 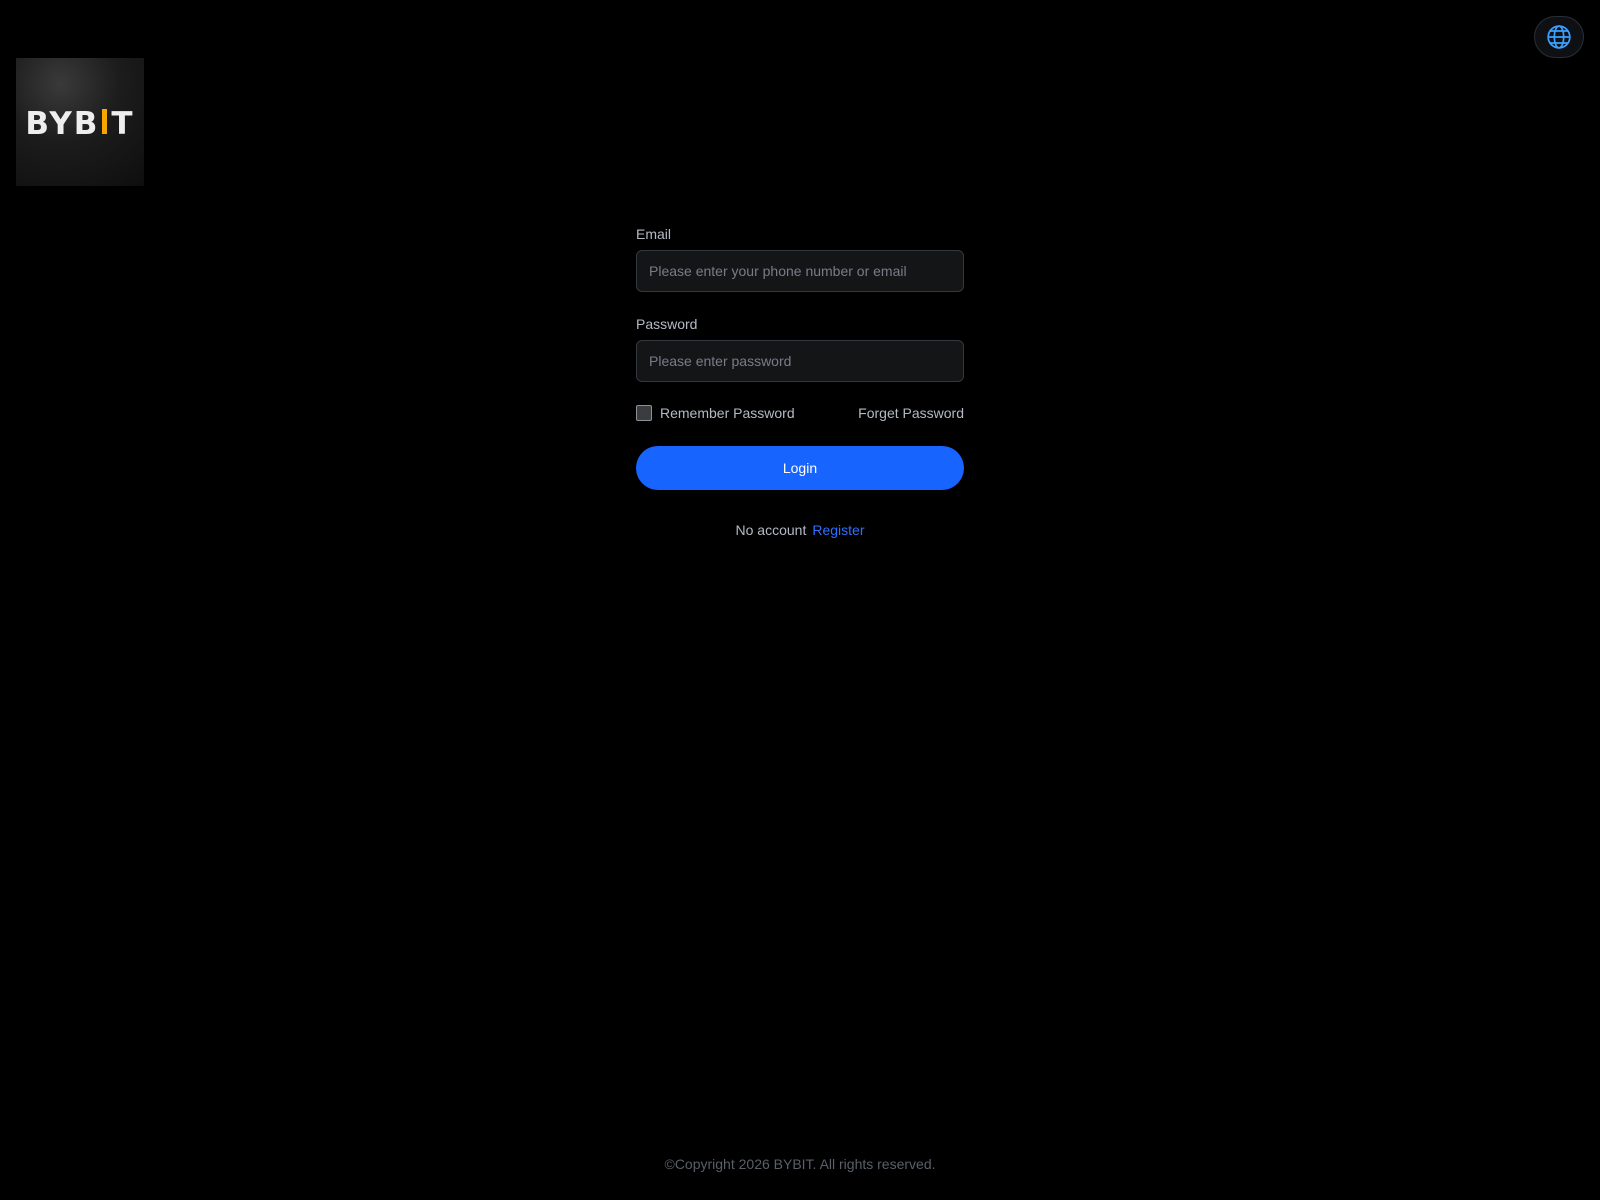 I want to click on login-button: Login, so click(x=800, y=468).